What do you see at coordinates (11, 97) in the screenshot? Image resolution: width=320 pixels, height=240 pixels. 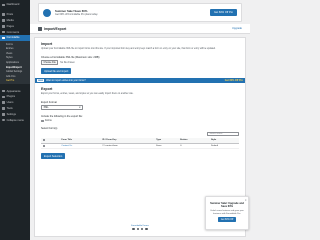 I see `sidebar-item-label: Plugins` at bounding box center [11, 97].